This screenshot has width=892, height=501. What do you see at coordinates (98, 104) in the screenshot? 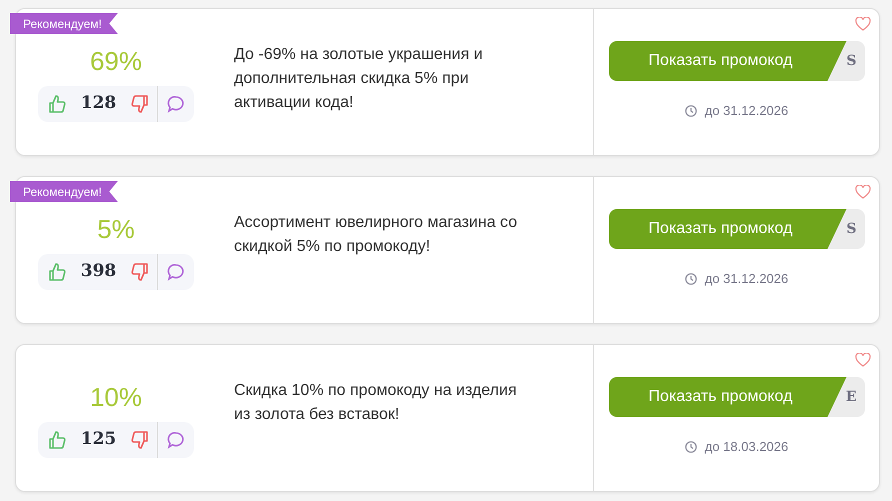
I see `likes-count: 128` at bounding box center [98, 104].